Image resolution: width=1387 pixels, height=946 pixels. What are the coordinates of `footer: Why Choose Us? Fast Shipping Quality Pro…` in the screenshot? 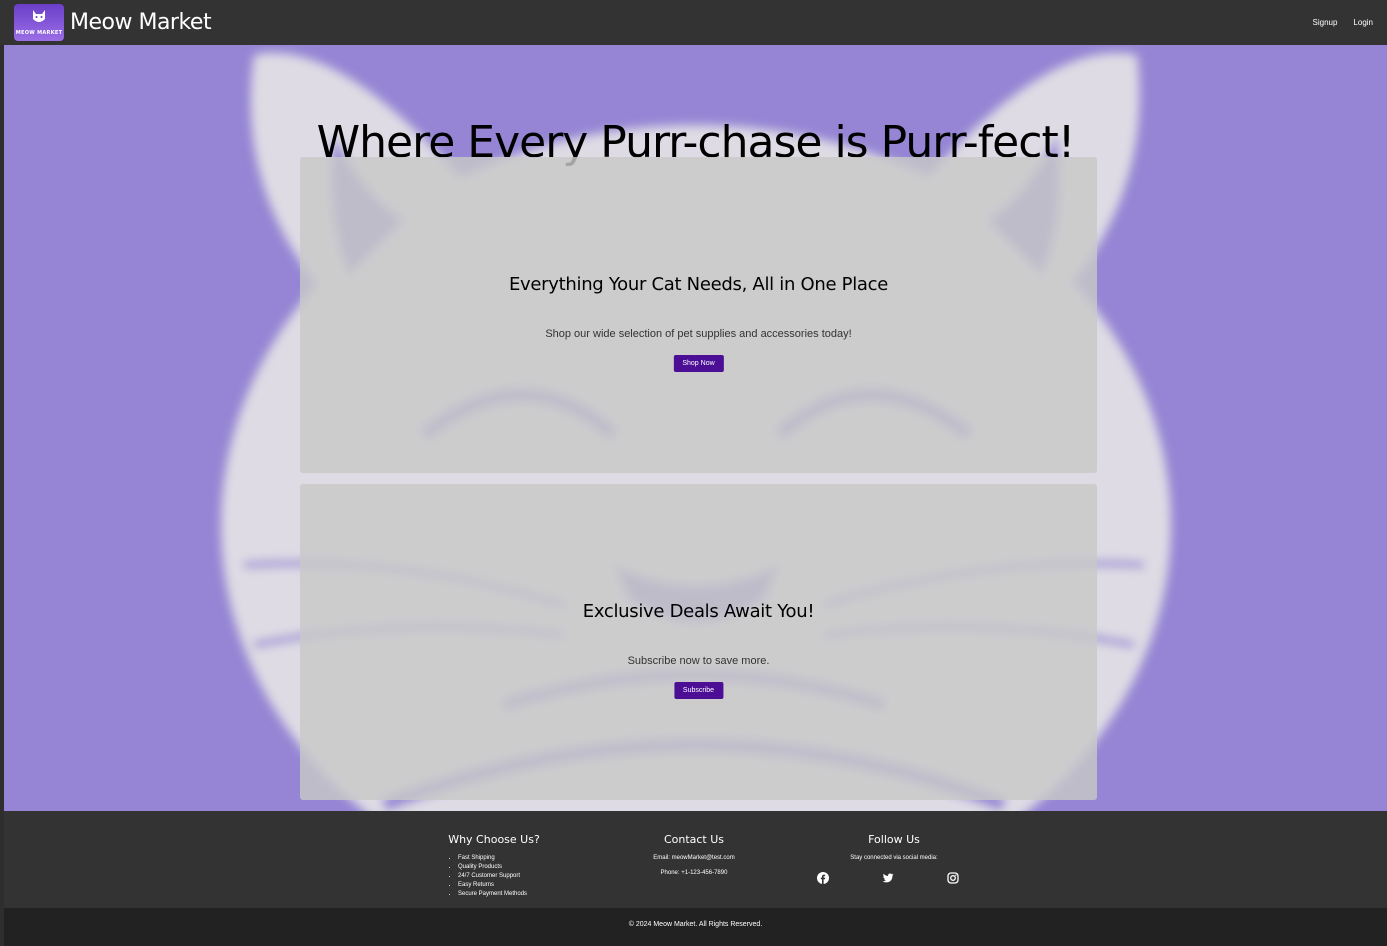 It's located at (695, 859).